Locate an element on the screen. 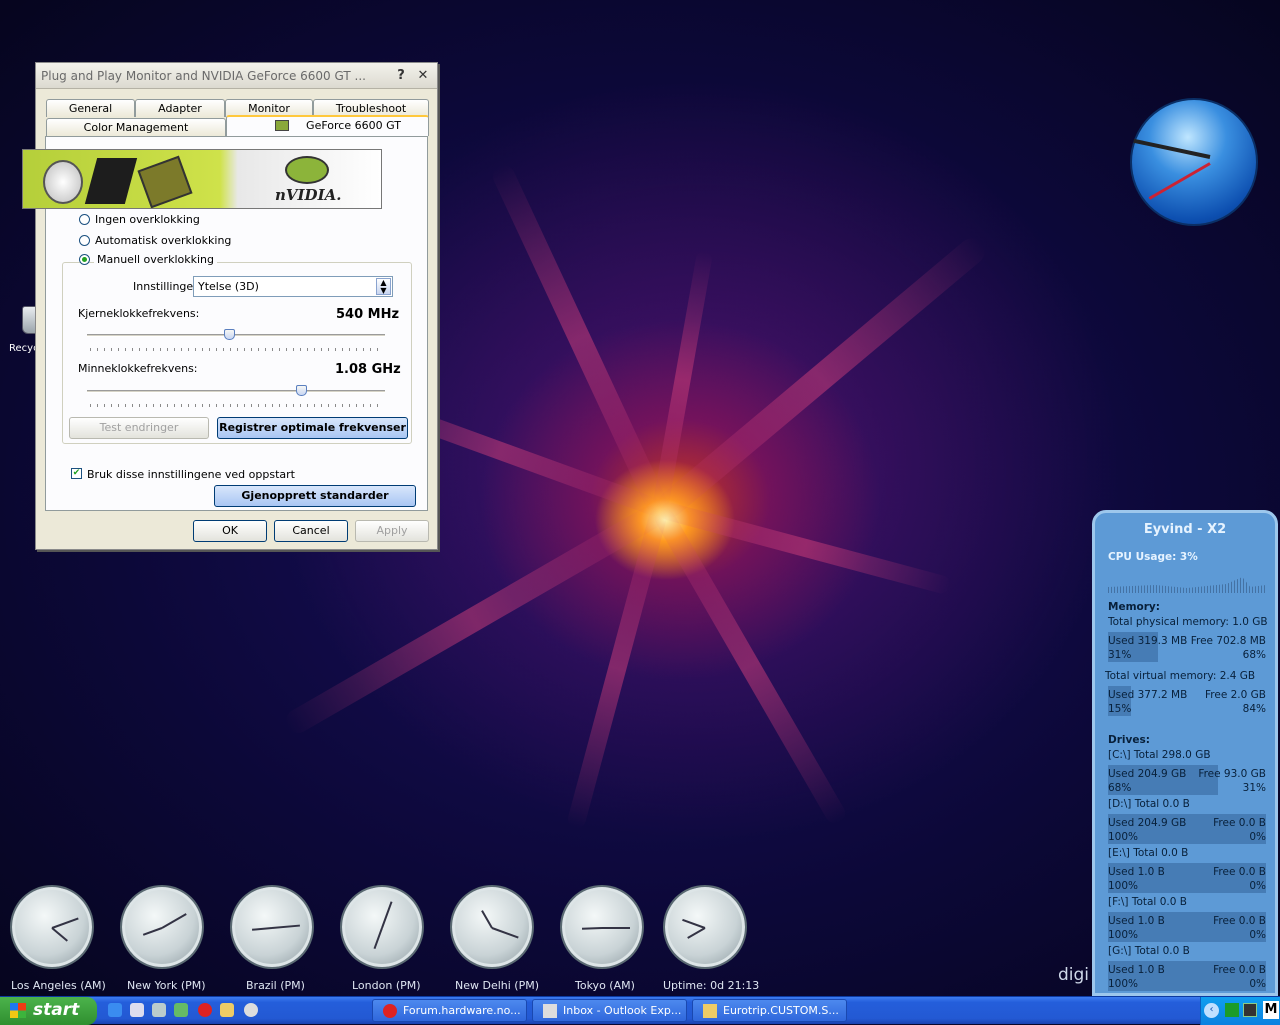  tab-color-management: Color Management is located at coordinates (136, 127).